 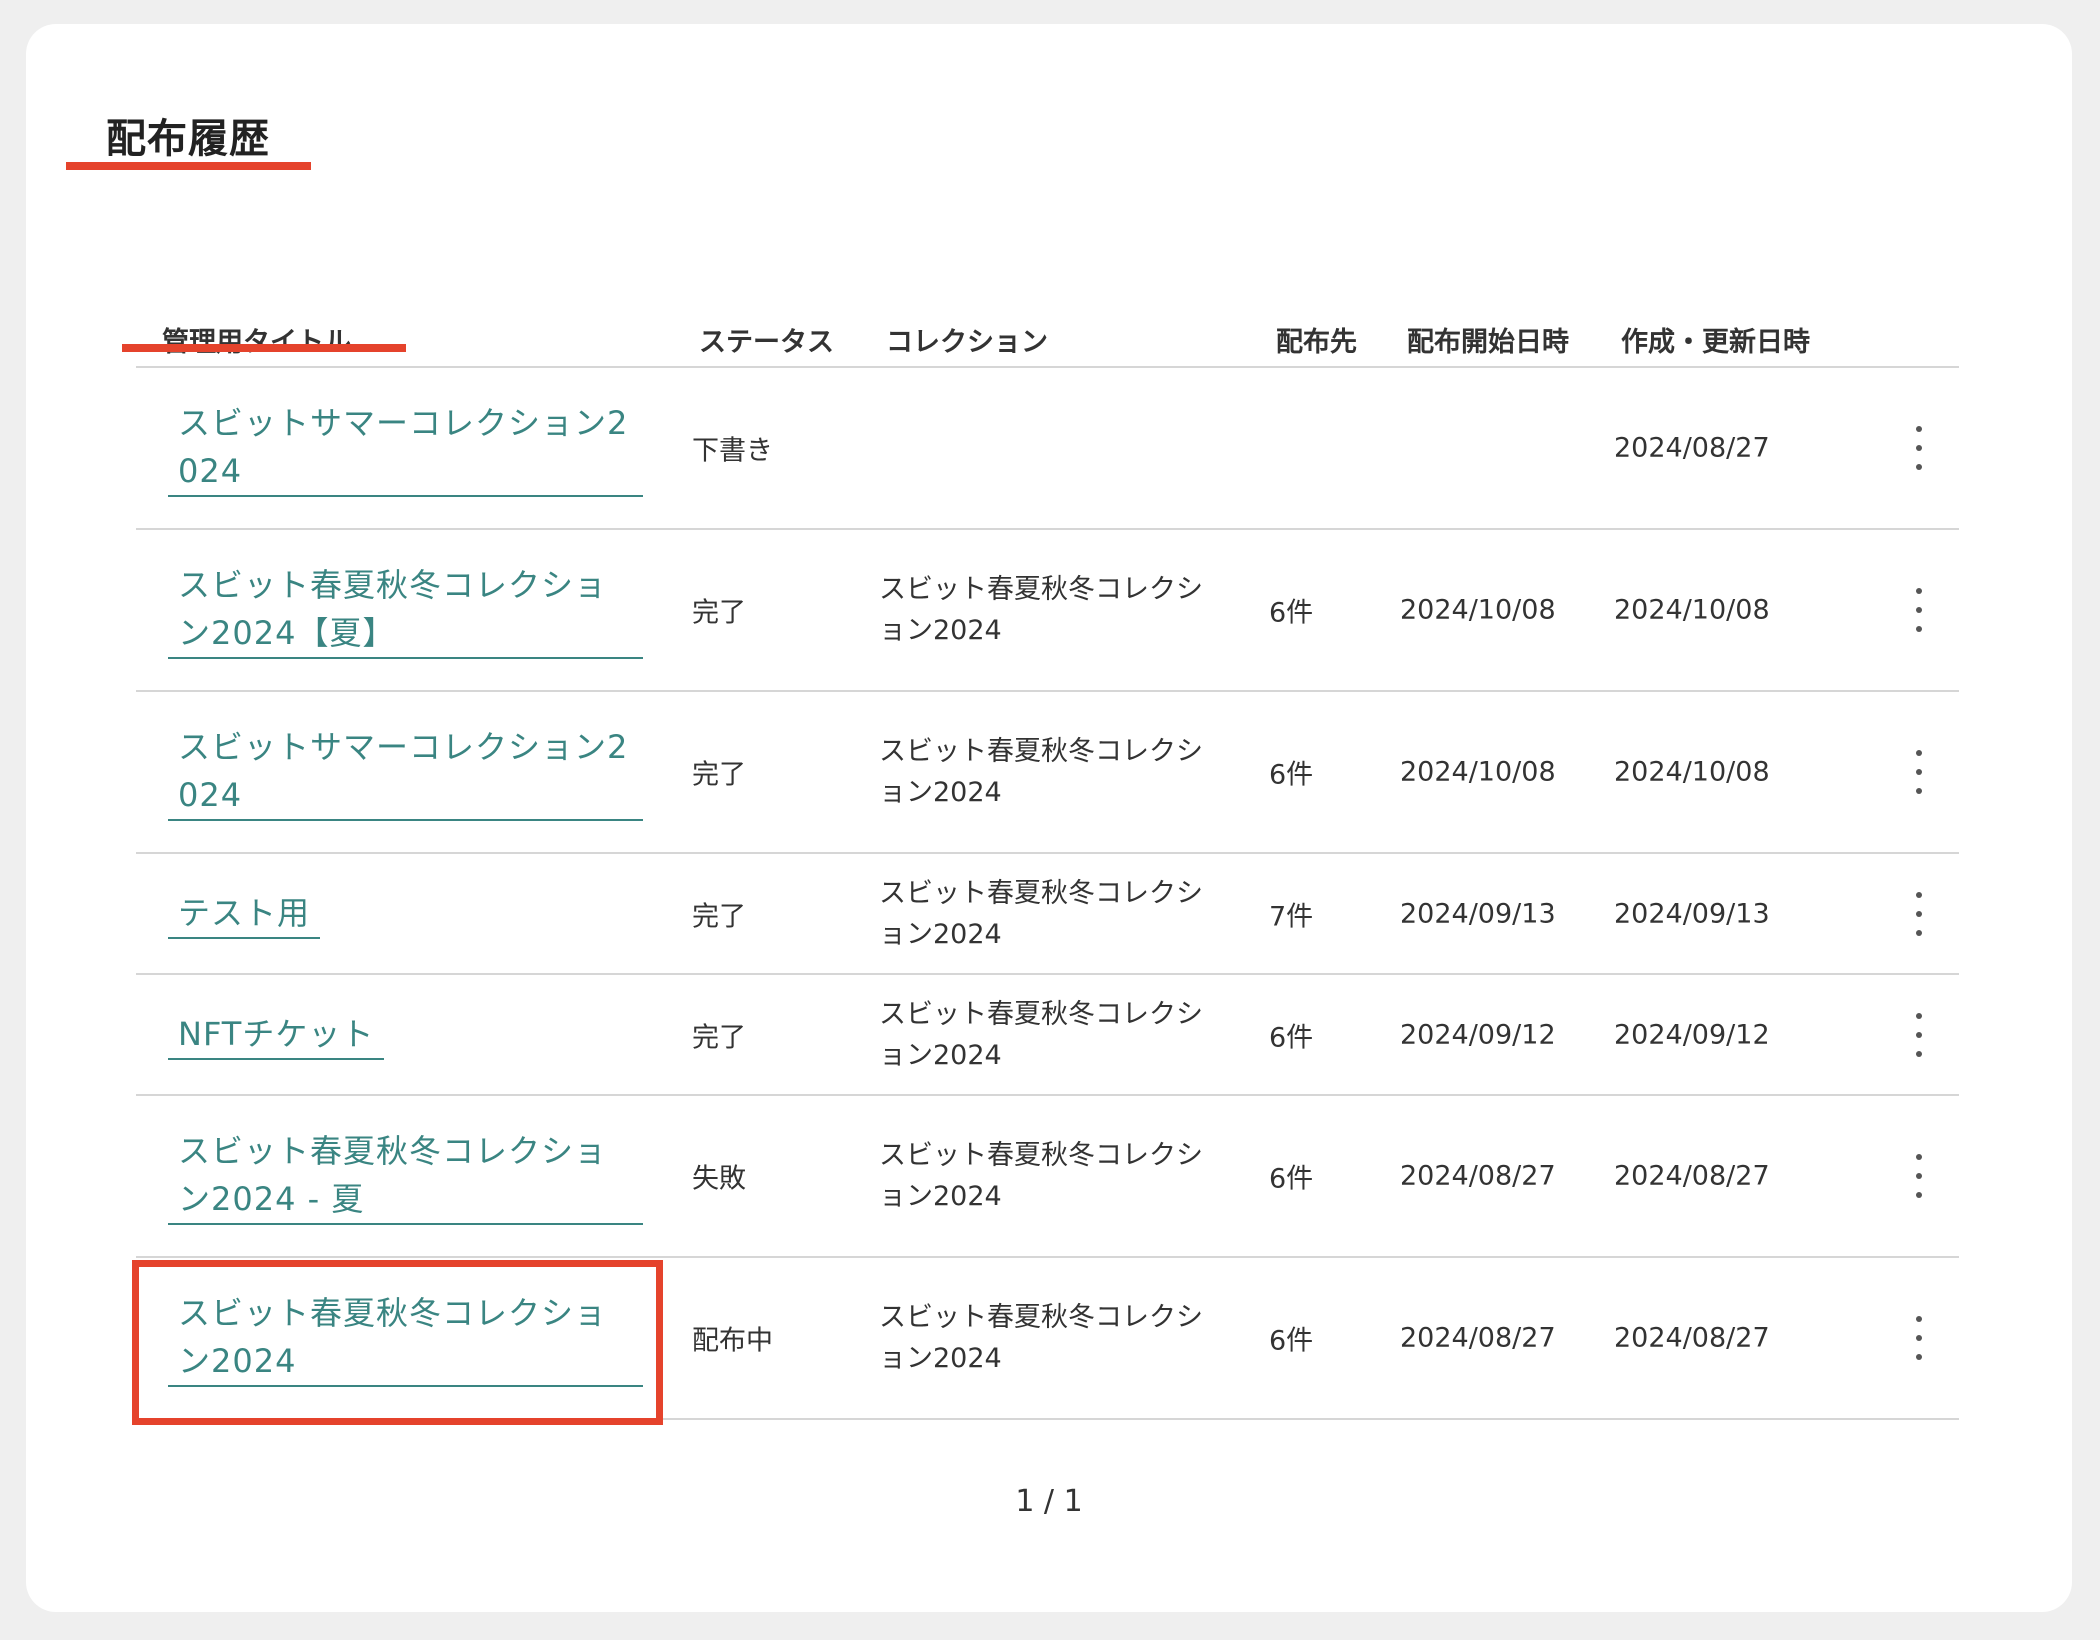 I want to click on distribution-title-link: スビット春夏秋冬コレクション2024【夏】, so click(x=405, y=610).